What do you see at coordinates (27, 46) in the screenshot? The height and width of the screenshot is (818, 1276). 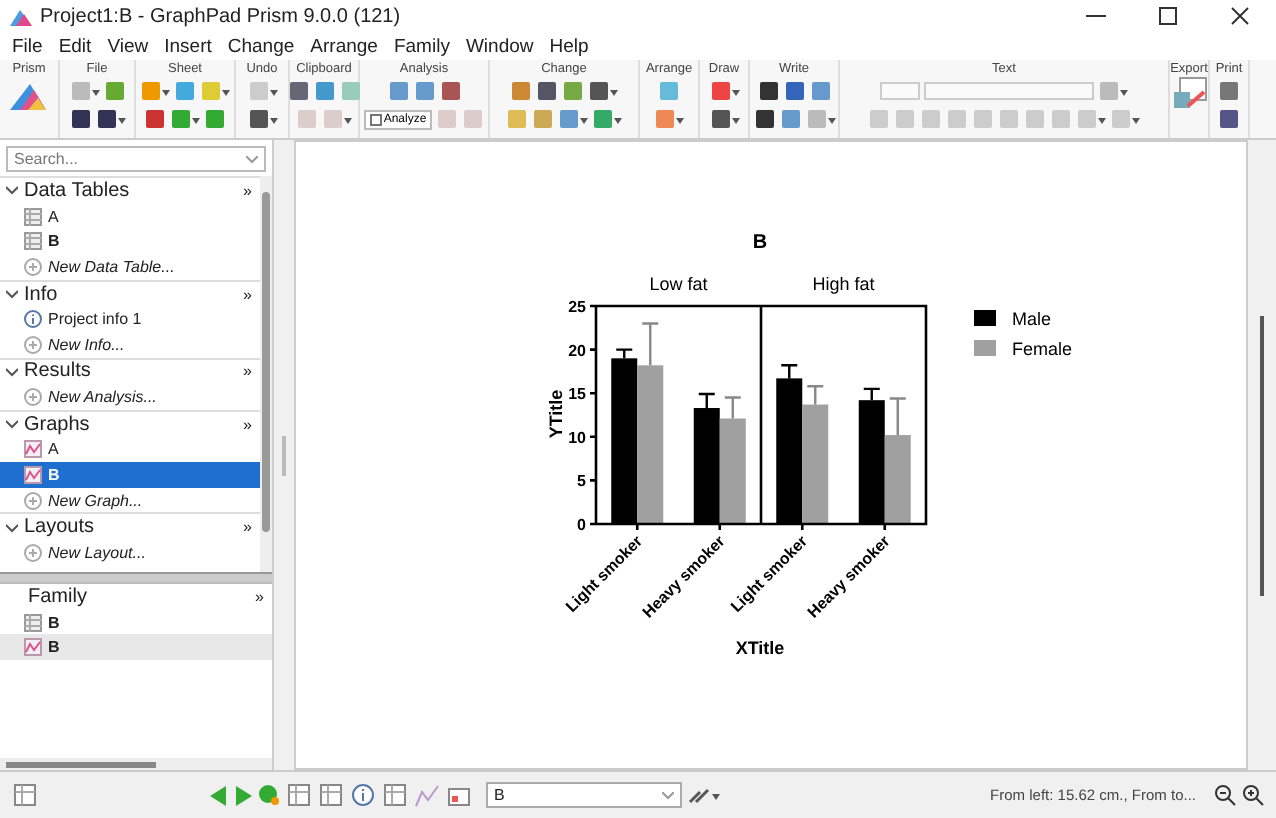 I see `menu-item: File` at bounding box center [27, 46].